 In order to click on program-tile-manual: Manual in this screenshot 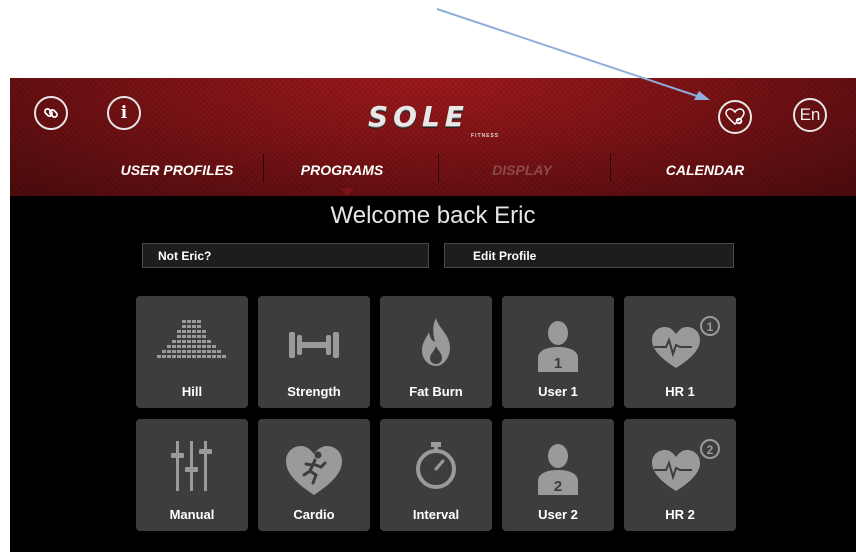, I will do `click(192, 475)`.